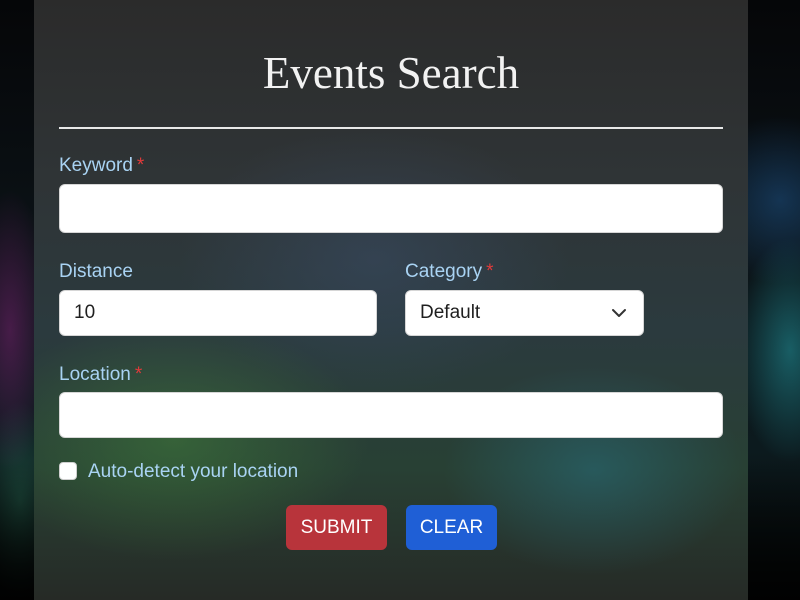 The width and height of the screenshot is (800, 600). I want to click on page-title: Events Search, so click(391, 73).